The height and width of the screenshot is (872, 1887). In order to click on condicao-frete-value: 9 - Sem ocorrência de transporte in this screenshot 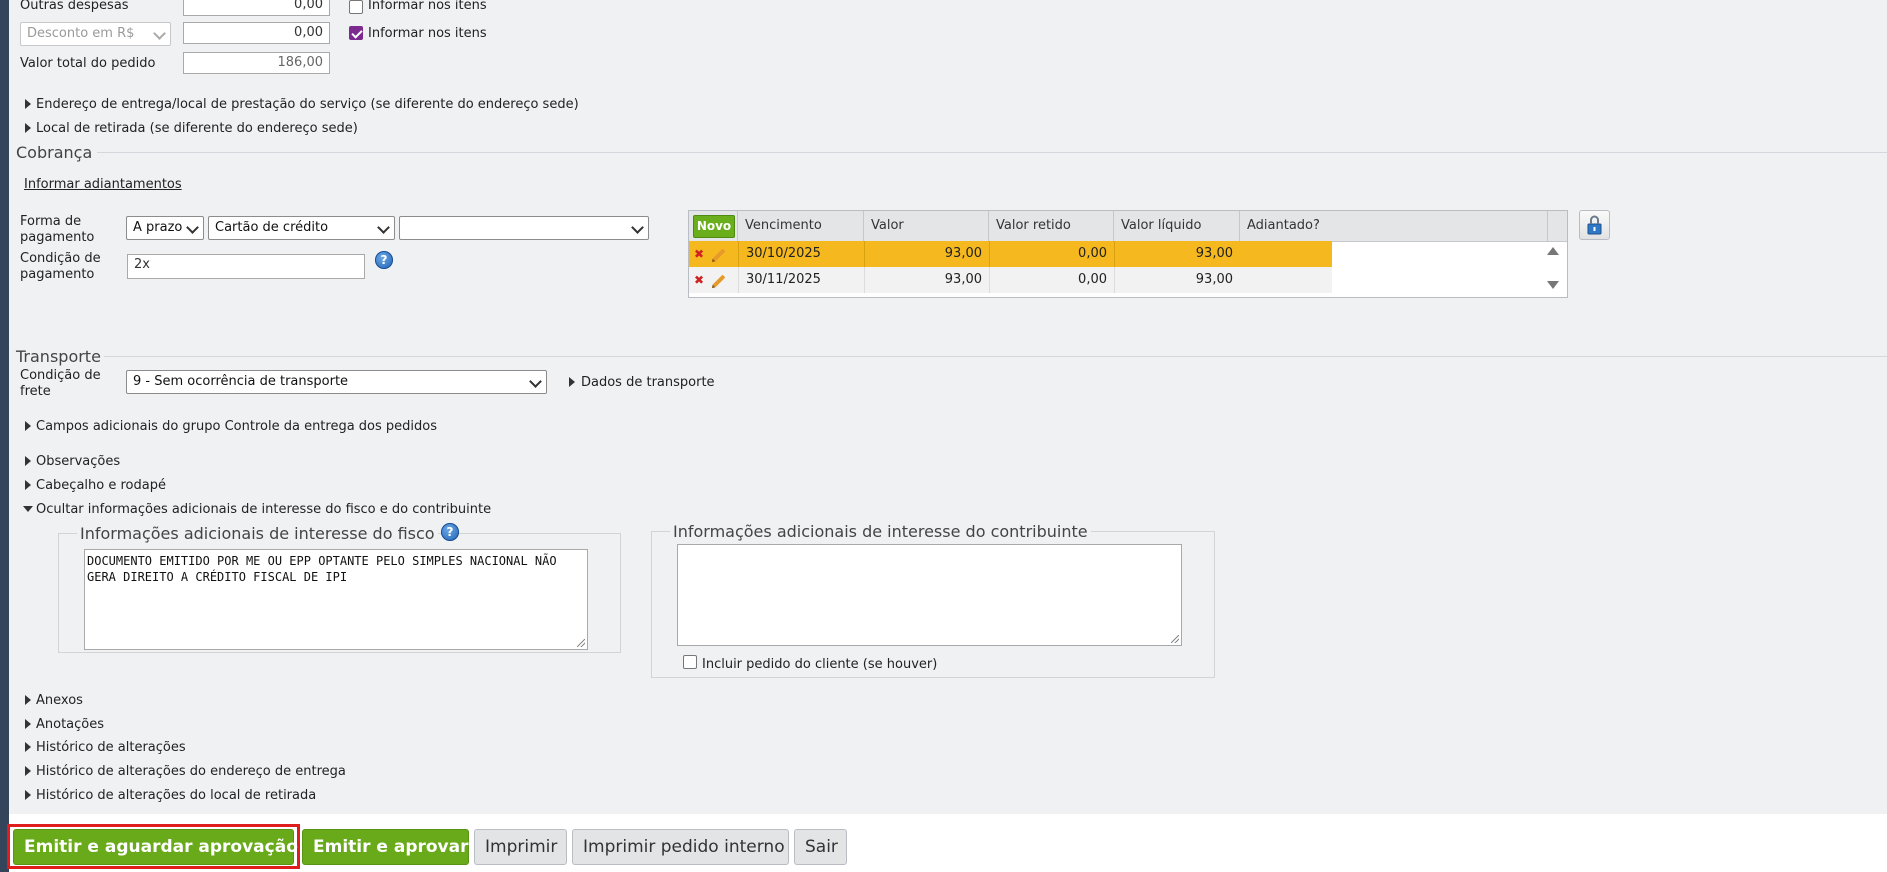, I will do `click(241, 381)`.